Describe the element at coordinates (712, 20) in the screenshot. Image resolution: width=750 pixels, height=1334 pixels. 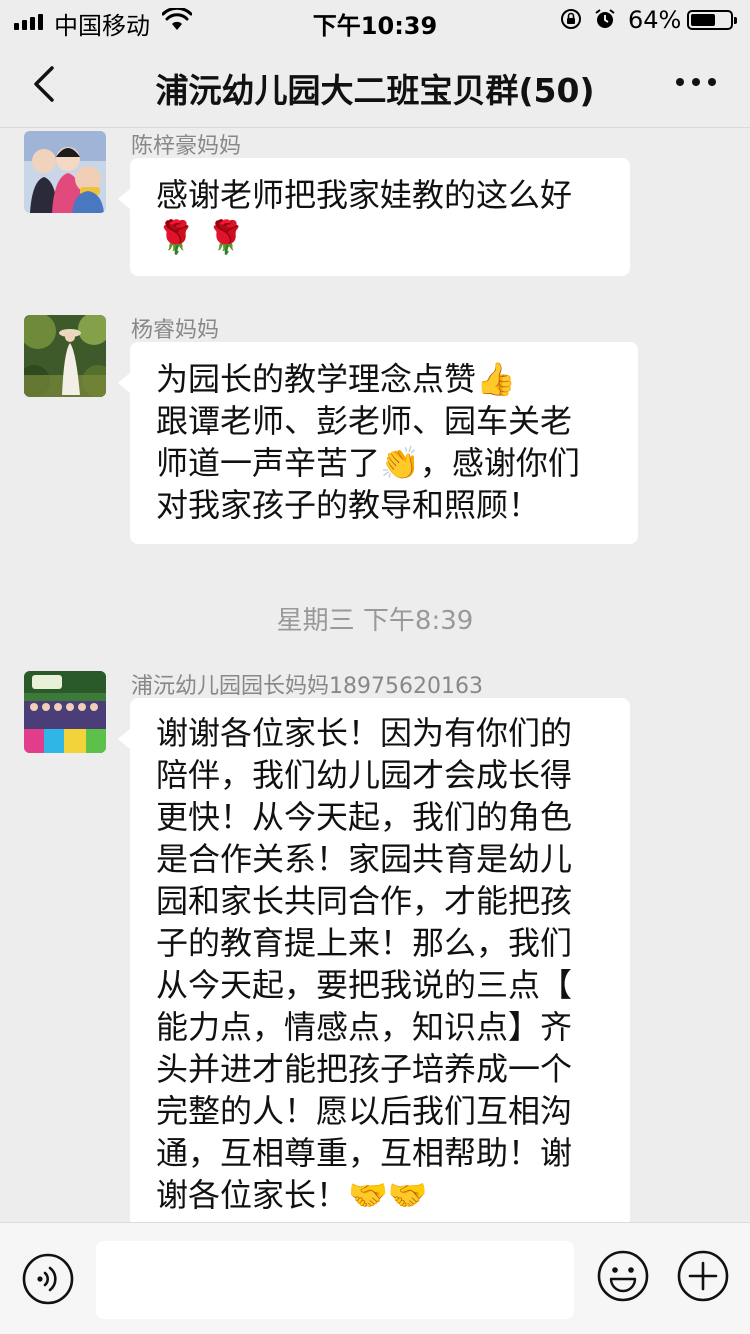
I see `battery-icon` at that location.